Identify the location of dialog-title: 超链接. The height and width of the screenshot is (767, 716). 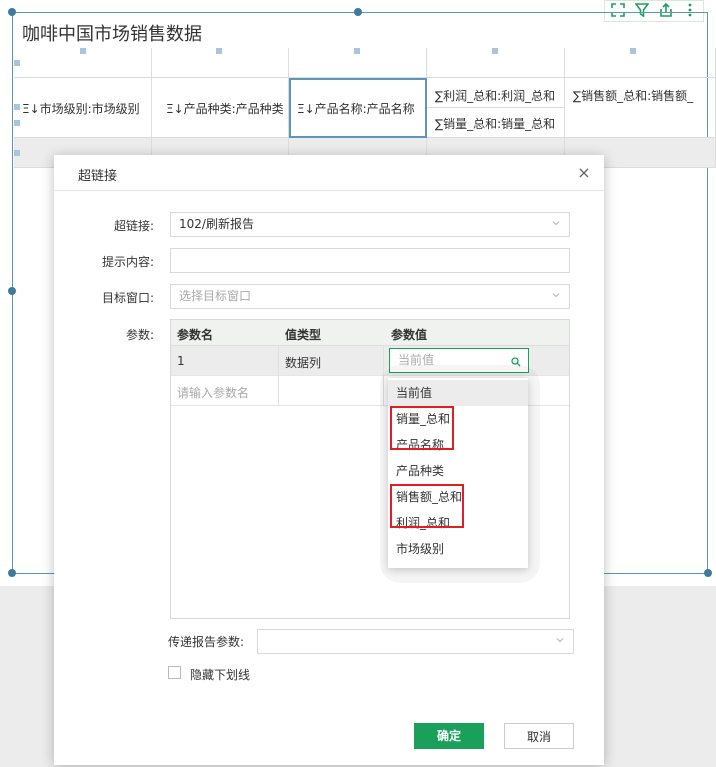
(98, 176).